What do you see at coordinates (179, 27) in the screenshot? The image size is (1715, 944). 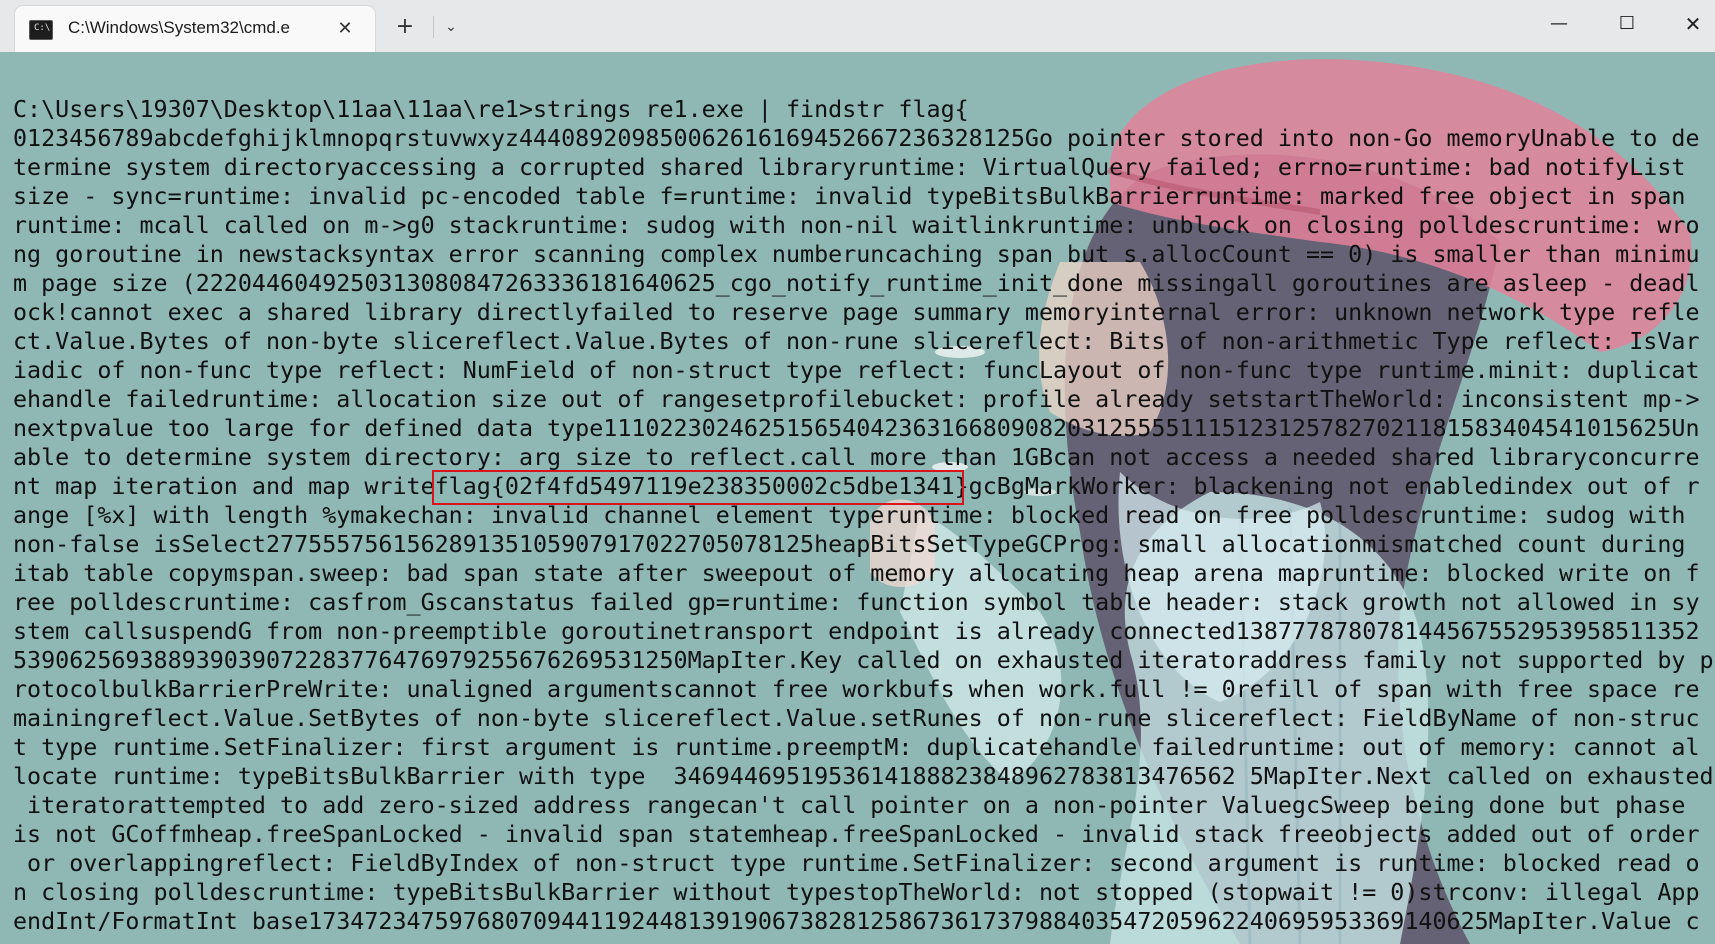 I see `tab-title: C:\Windows\System32\cmd.e` at bounding box center [179, 27].